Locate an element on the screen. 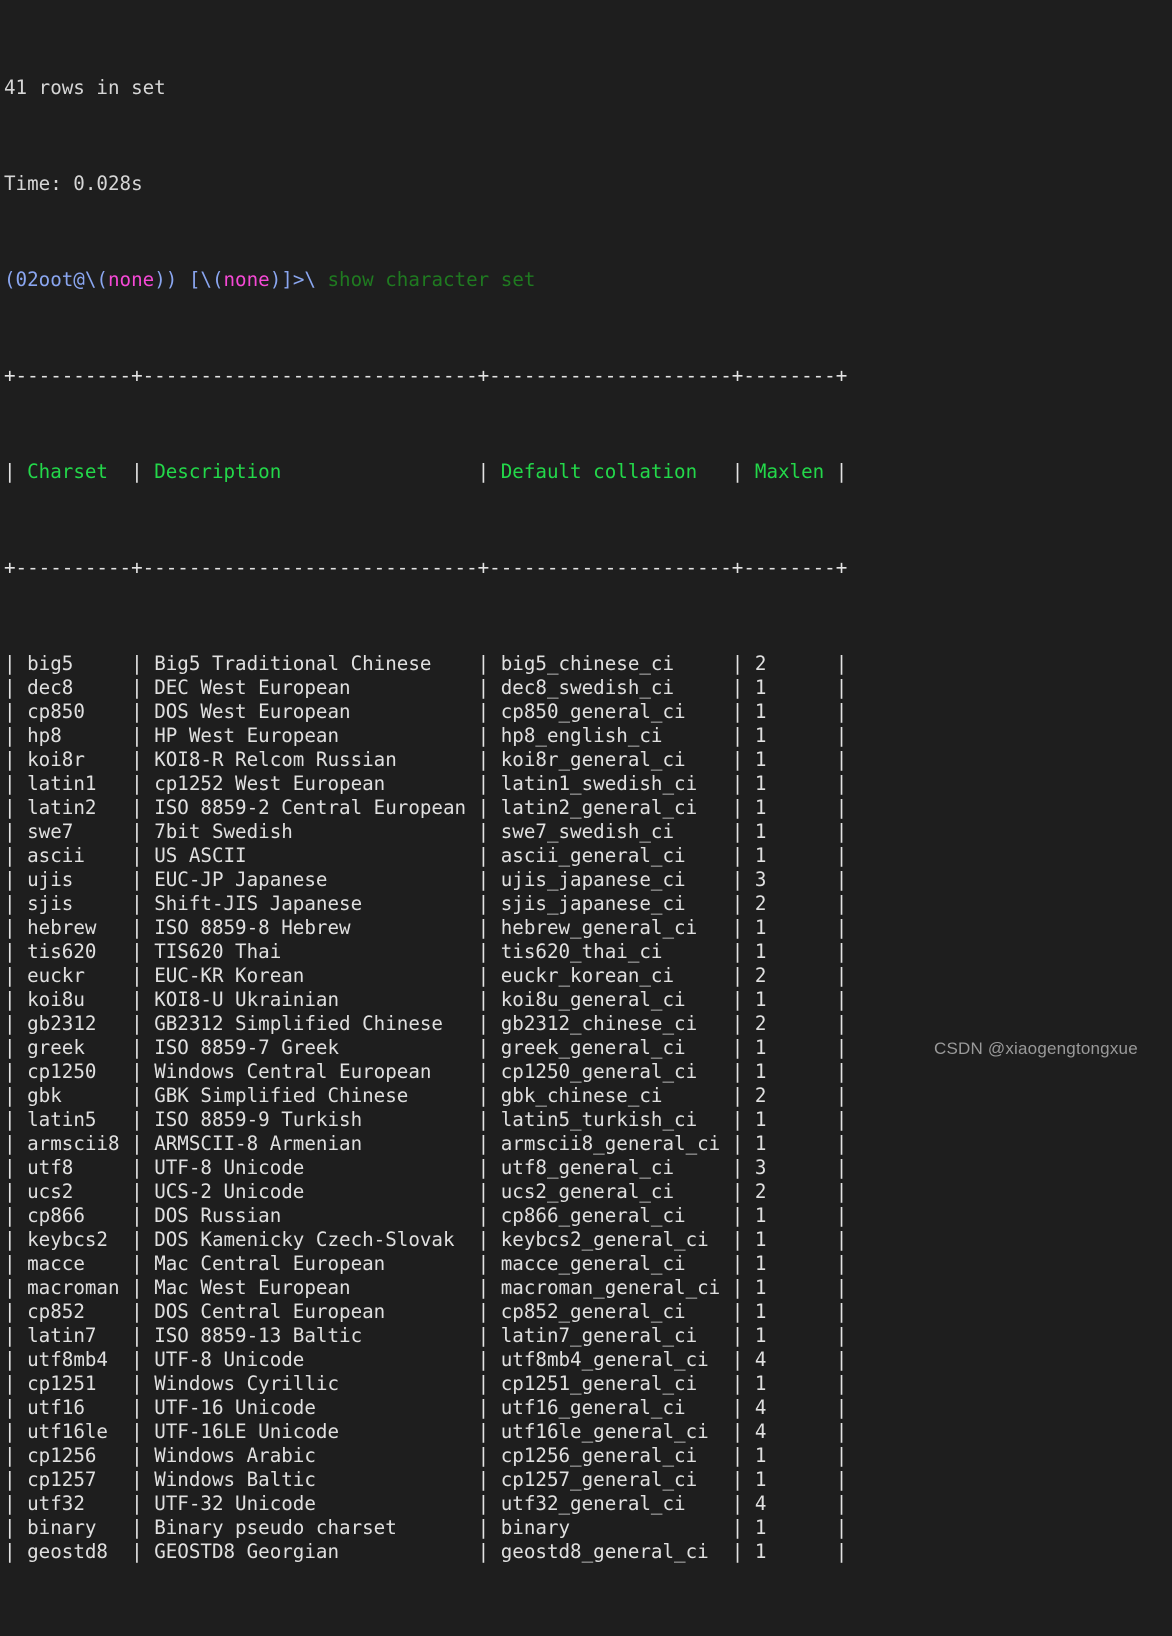  cell-description: UCS-2 Unicode is located at coordinates (316, 1191).